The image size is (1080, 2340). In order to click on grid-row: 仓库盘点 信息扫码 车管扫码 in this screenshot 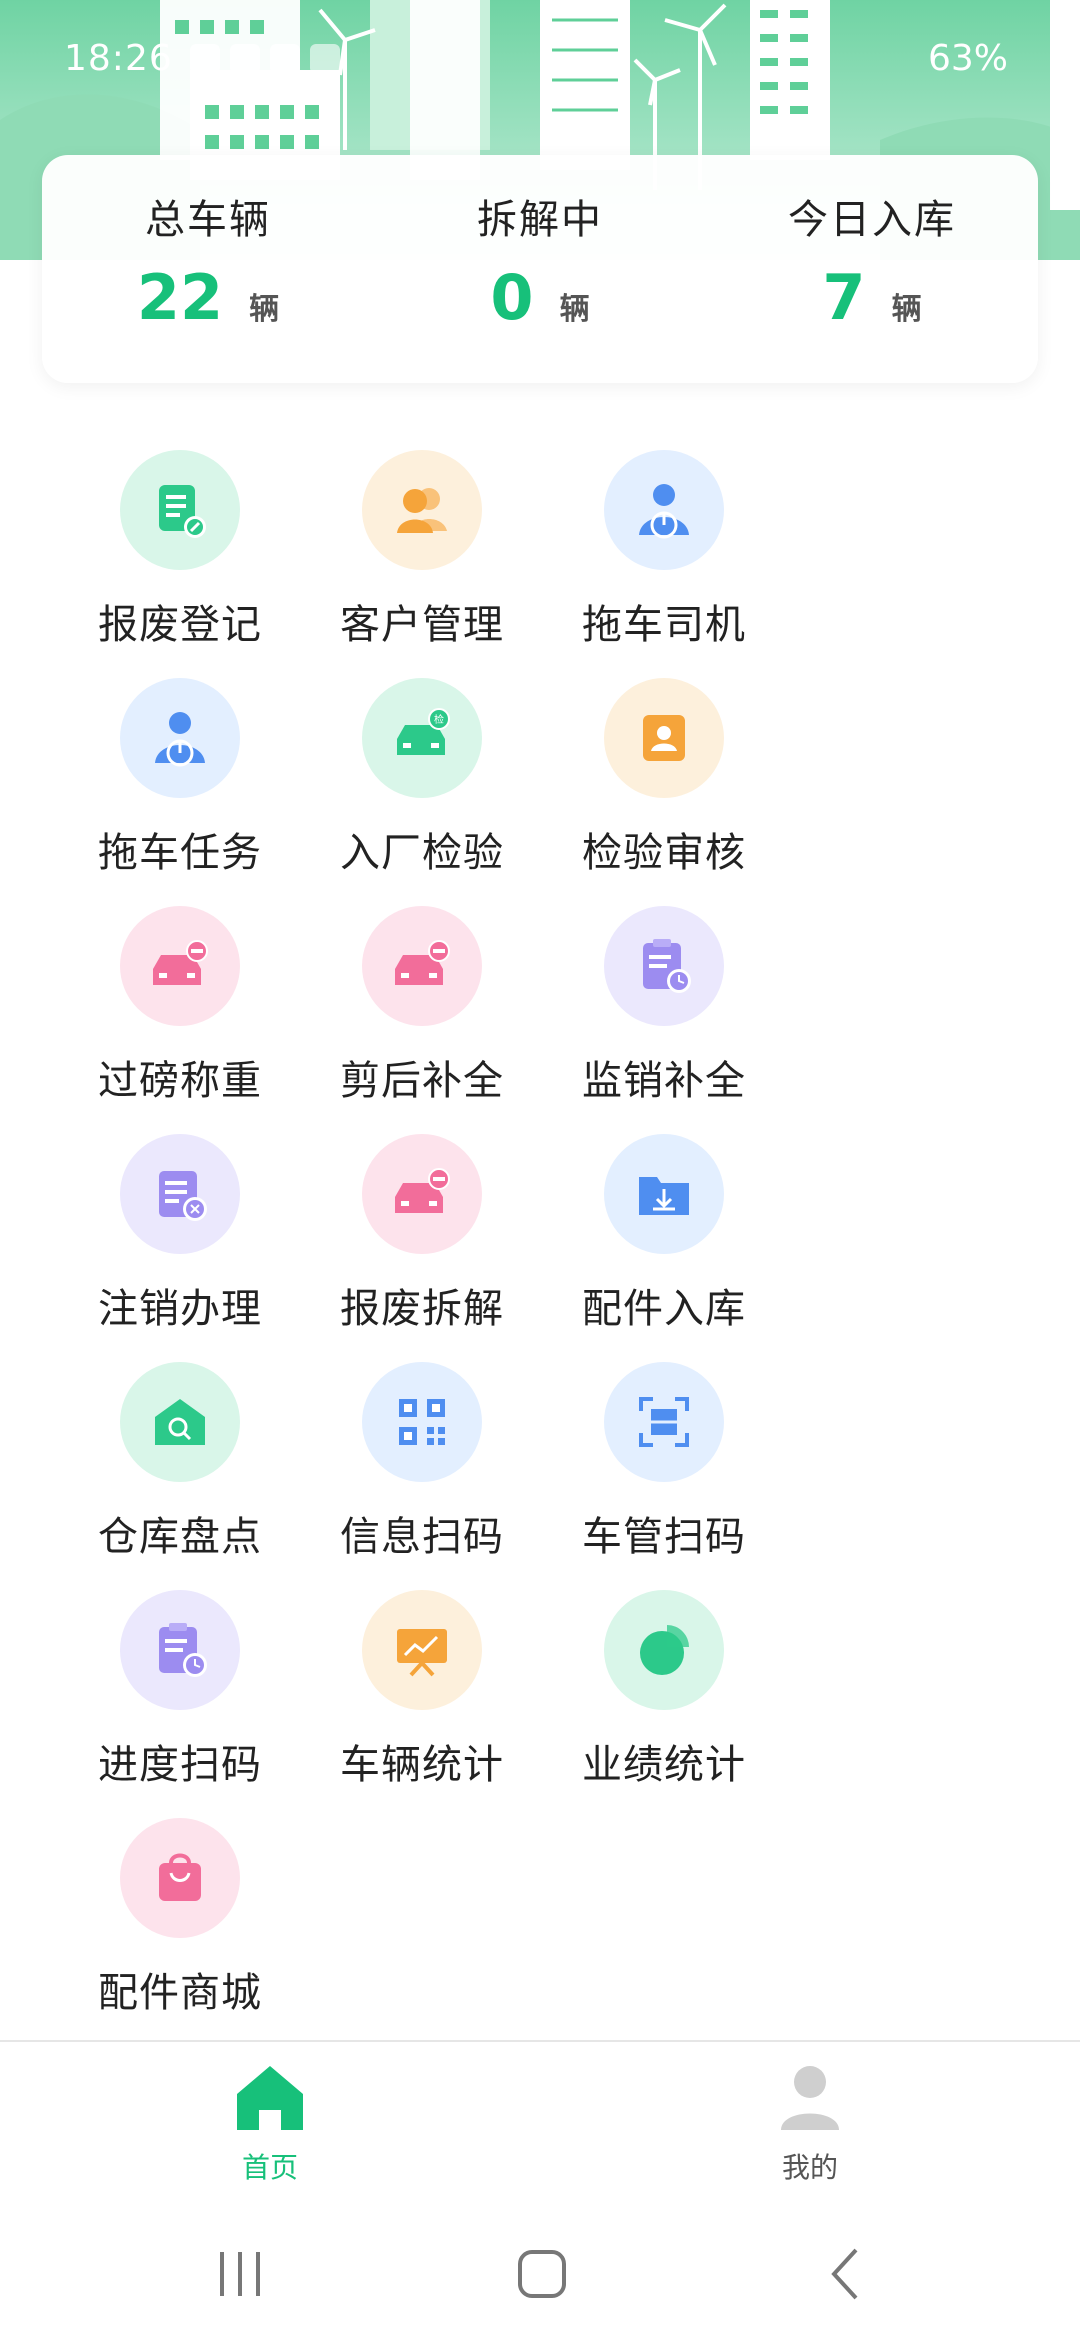, I will do `click(540, 1476)`.